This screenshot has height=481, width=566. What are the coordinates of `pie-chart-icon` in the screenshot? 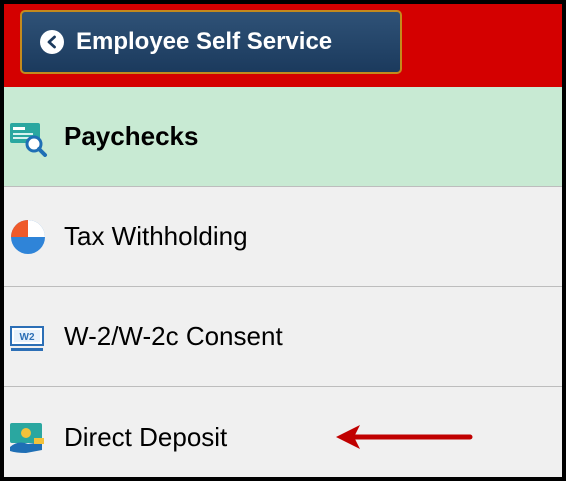 It's located at (28, 237).